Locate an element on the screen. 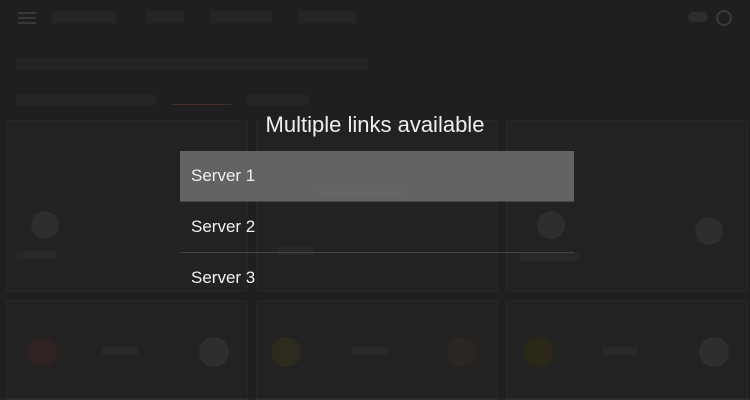  dialog-title: Multiple links available is located at coordinates (375, 124).